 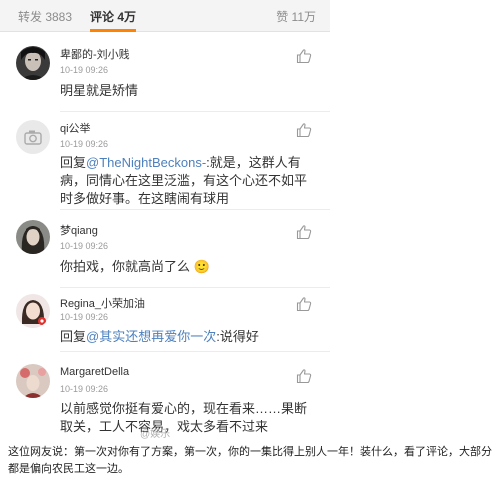 I want to click on mention-link: @TheNightBeckons-, so click(x=146, y=162).